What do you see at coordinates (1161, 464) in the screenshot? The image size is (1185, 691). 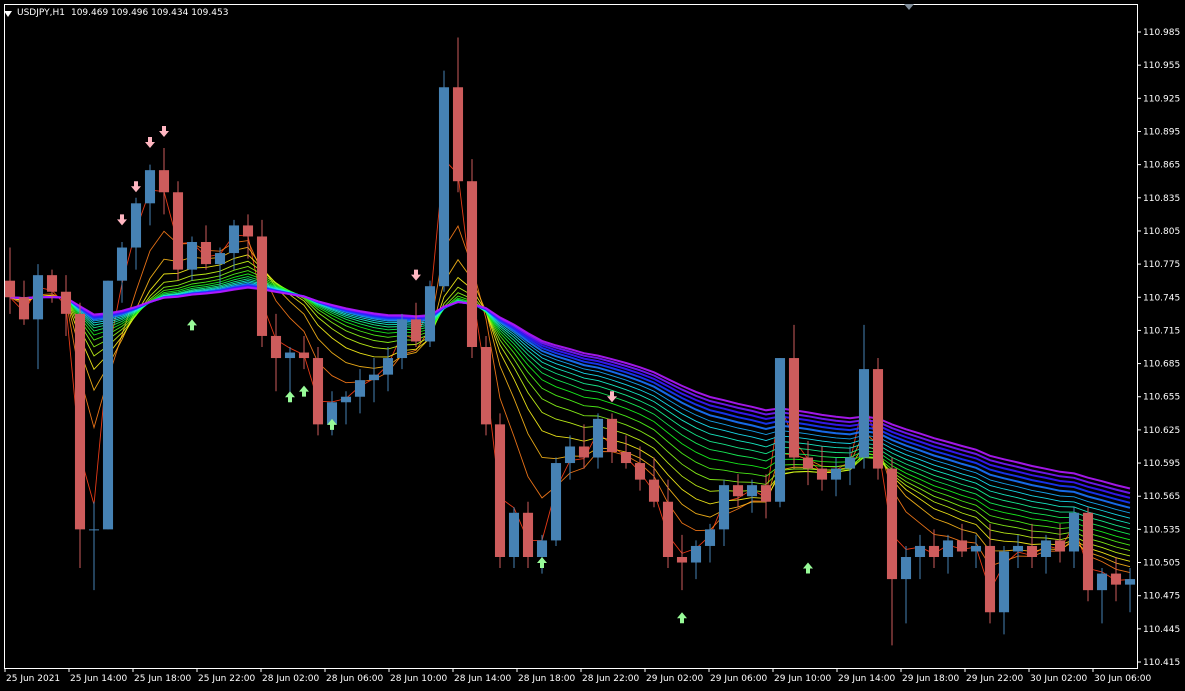 I see `y-tick-label: 110.595` at bounding box center [1161, 464].